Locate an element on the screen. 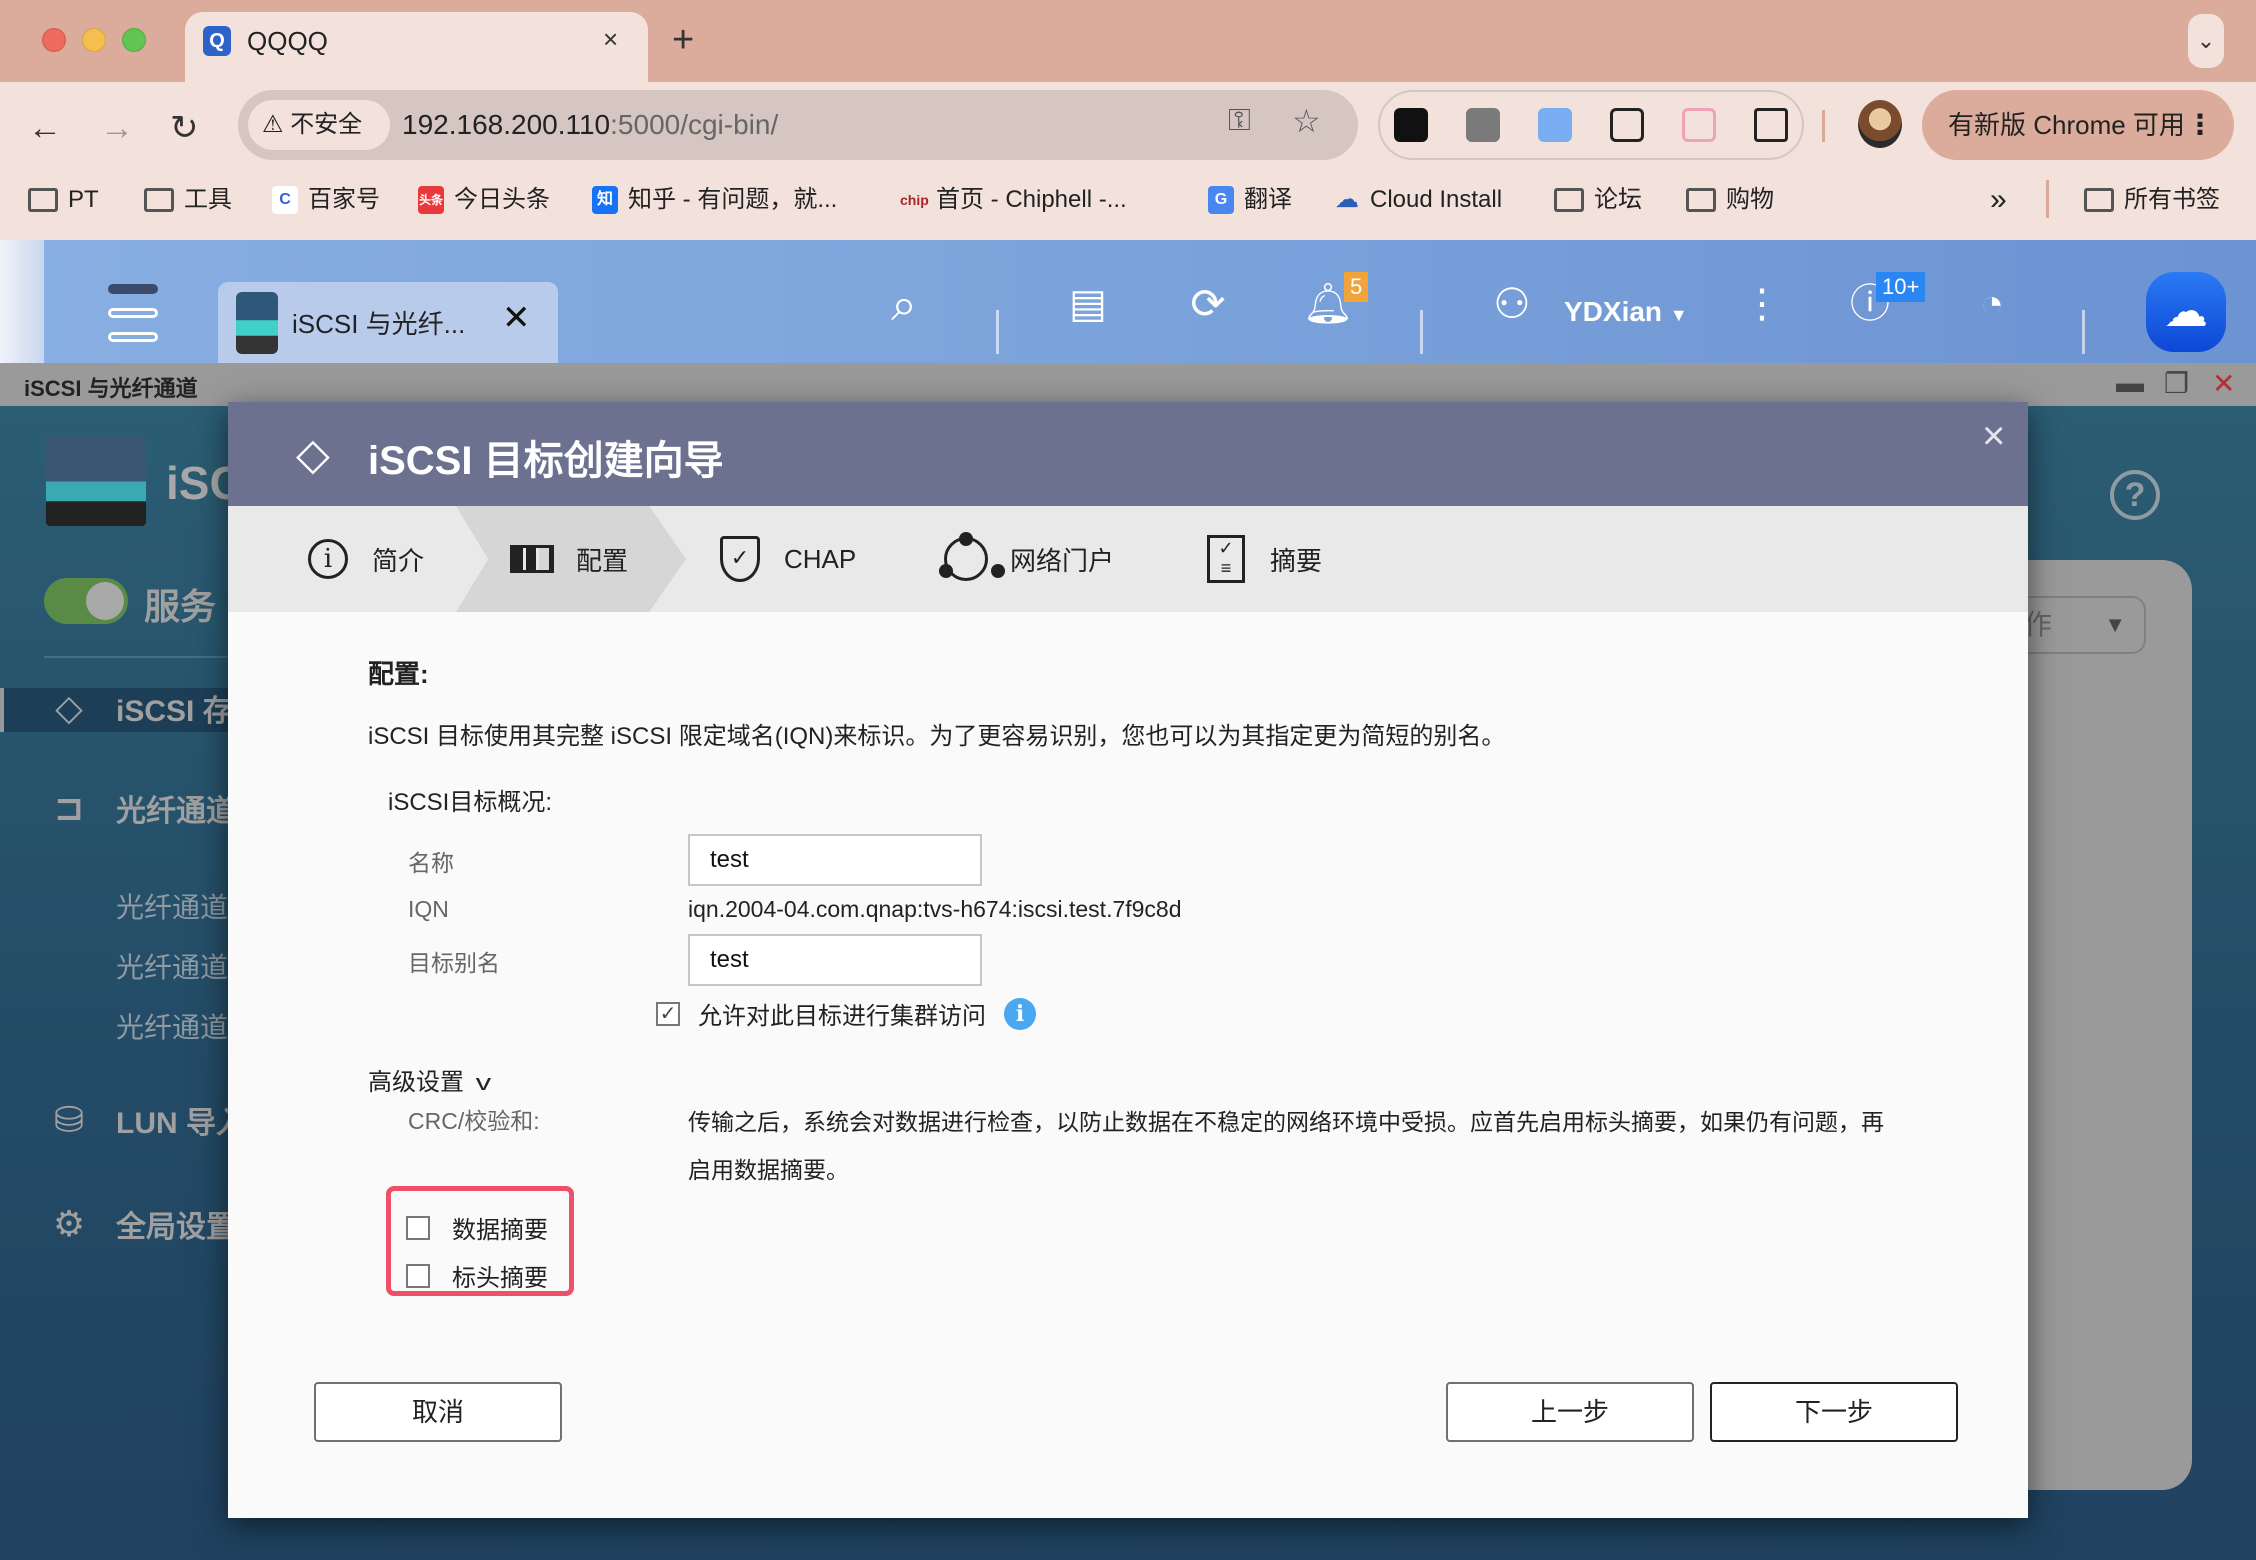  url-path: :5000/cgi-bin/ is located at coordinates (694, 124).